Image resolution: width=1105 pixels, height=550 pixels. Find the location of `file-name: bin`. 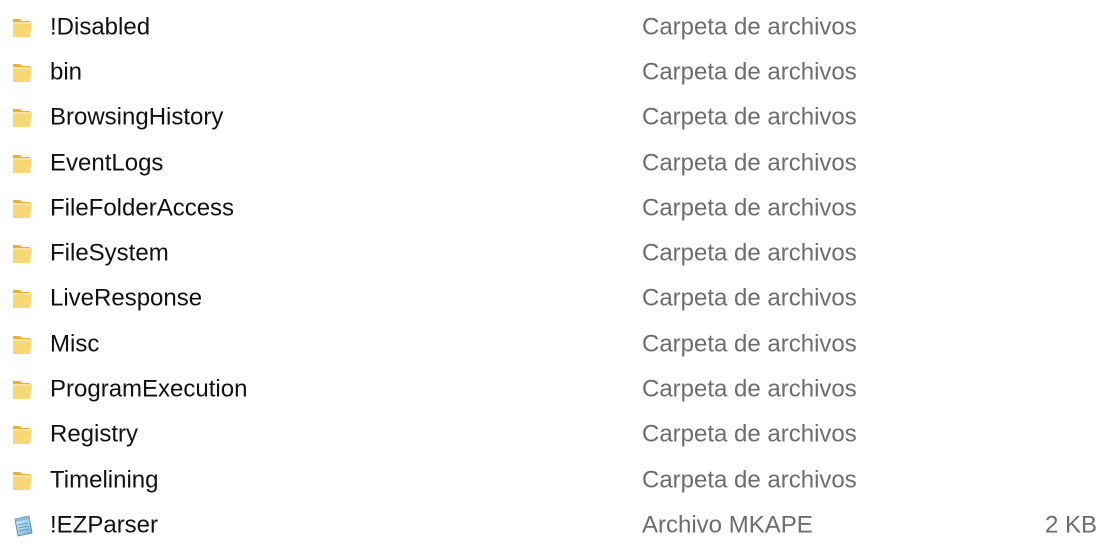

file-name: bin is located at coordinates (66, 72).